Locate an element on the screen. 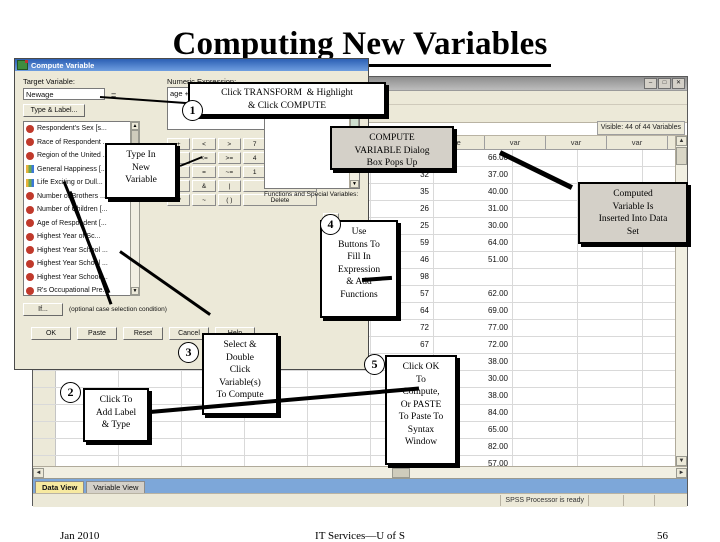 This screenshot has height=542, width=720. table-row: 2530.00 is located at coordinates (360, 379).